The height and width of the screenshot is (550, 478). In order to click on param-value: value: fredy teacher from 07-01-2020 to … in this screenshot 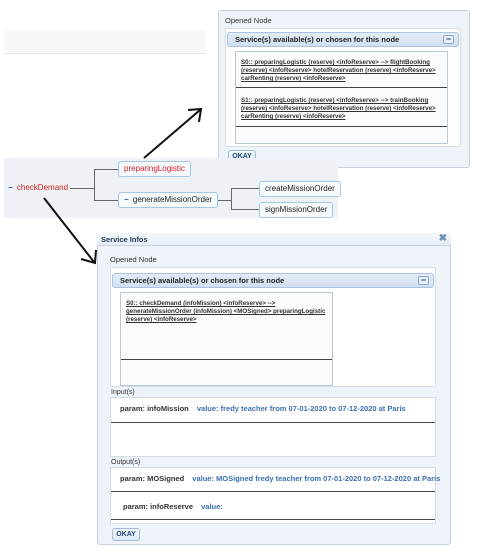, I will do `click(301, 408)`.